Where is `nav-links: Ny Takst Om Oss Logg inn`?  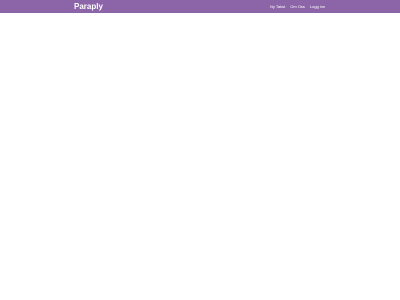
nav-links: Ny Takst Om Oss Logg inn is located at coordinates (297, 6).